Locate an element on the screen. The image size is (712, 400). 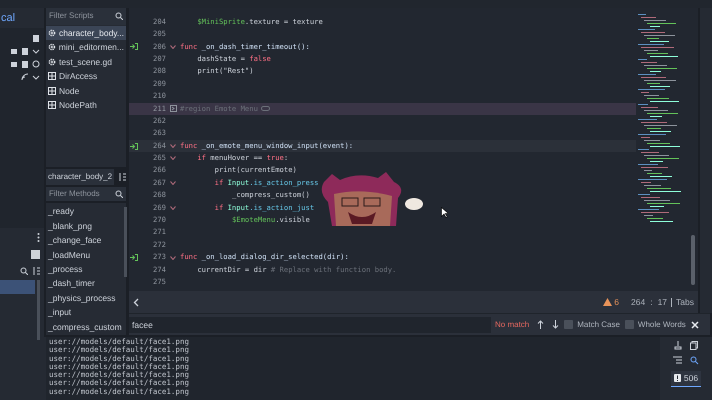
warning-icon is located at coordinates (607, 302).